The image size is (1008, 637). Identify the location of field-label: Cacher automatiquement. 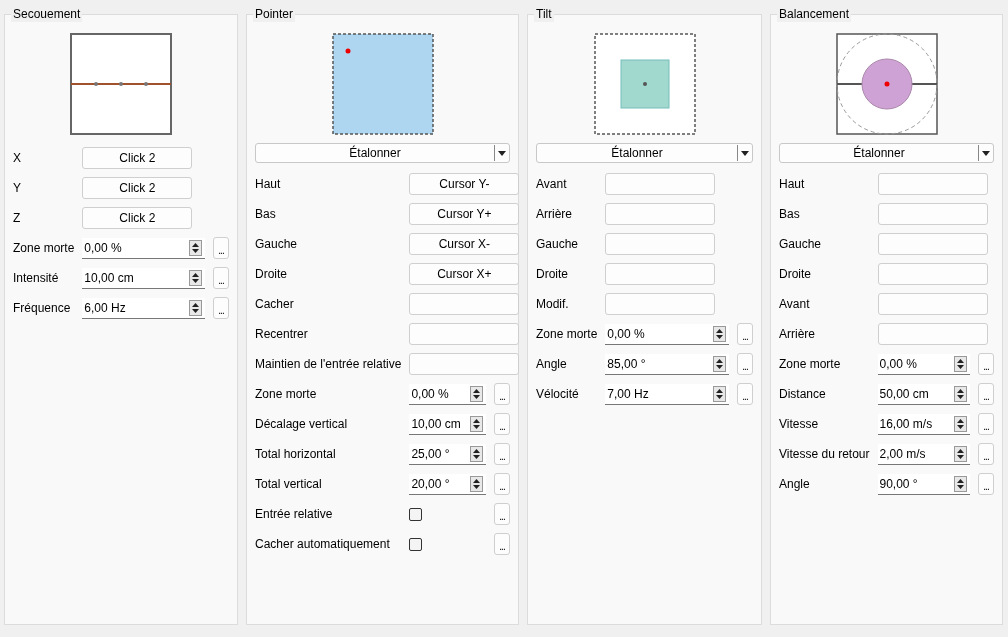
(323, 544).